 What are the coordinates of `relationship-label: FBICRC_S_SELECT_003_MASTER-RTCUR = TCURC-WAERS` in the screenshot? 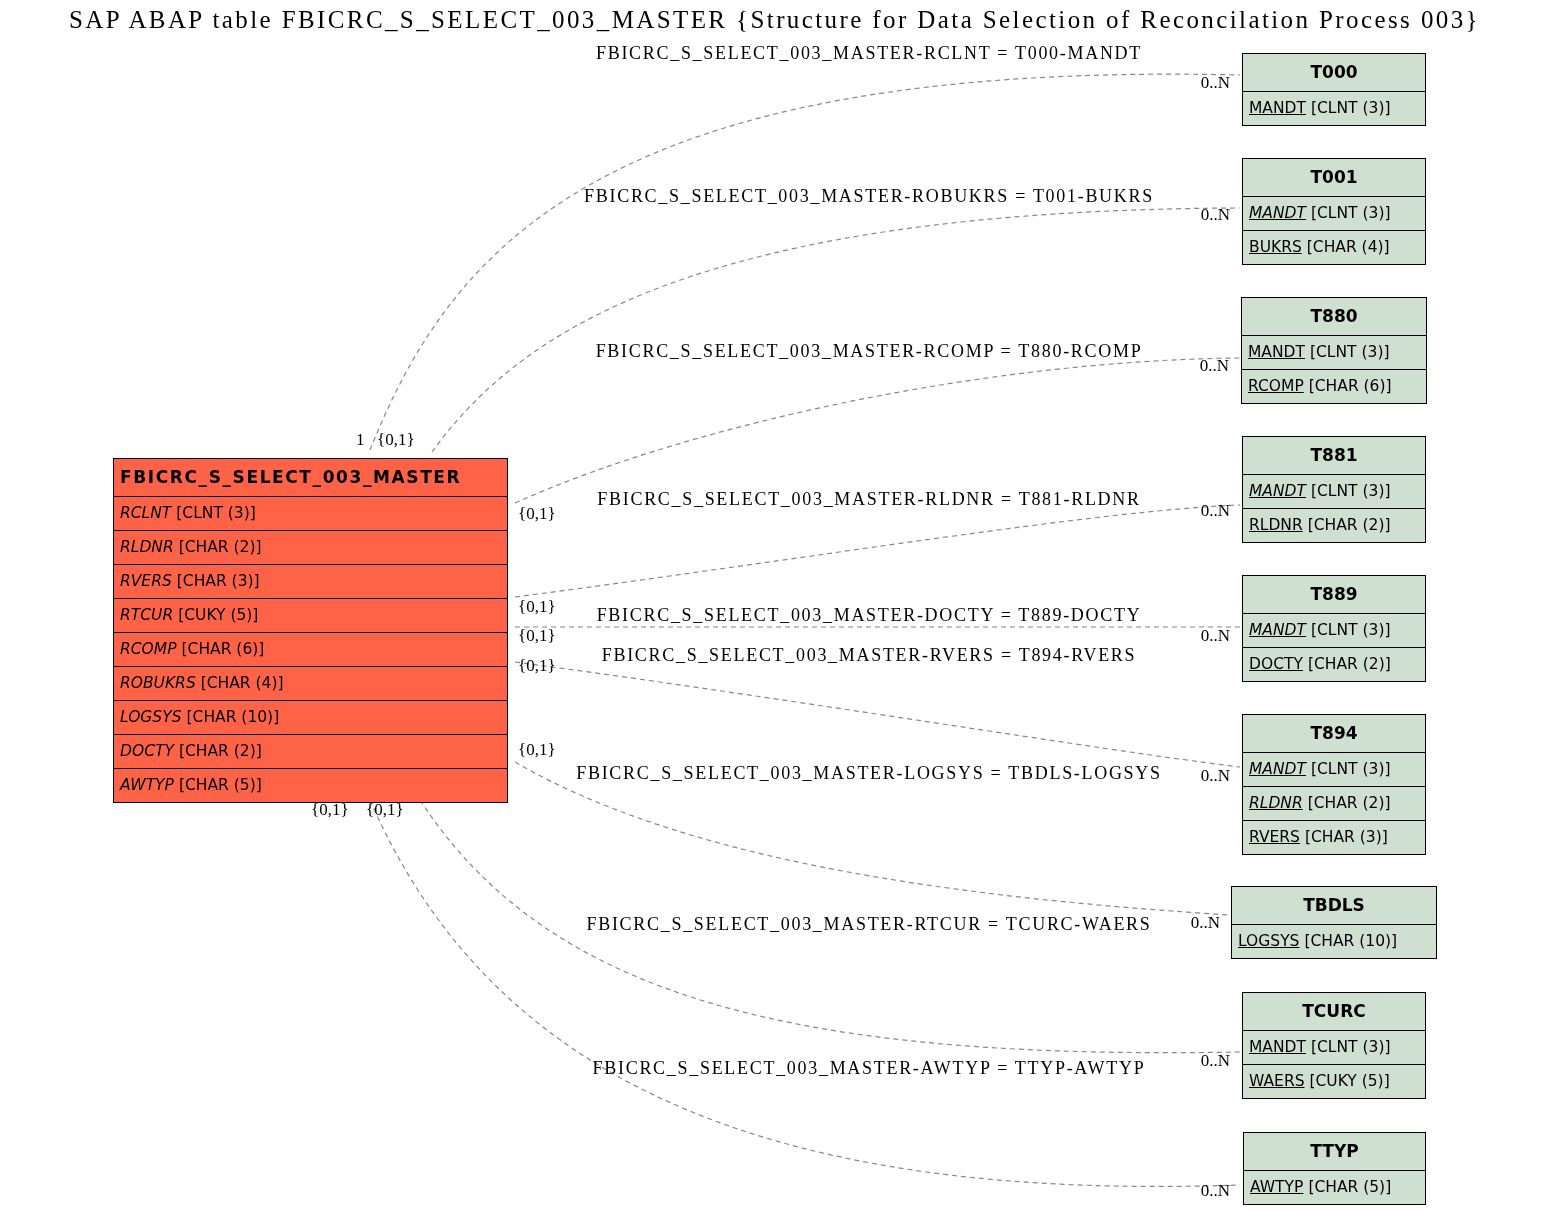 It's located at (869, 924).